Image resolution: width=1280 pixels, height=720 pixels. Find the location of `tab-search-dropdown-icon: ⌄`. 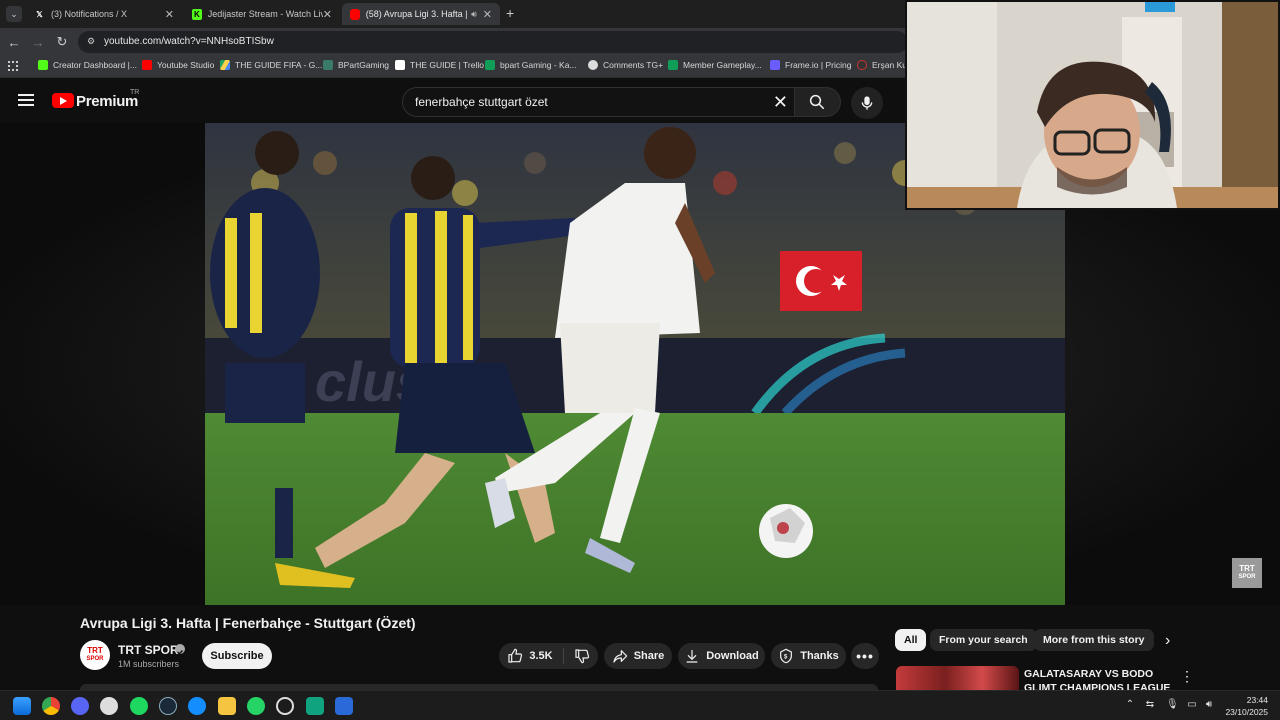

tab-search-dropdown-icon: ⌄ is located at coordinates (14, 14).